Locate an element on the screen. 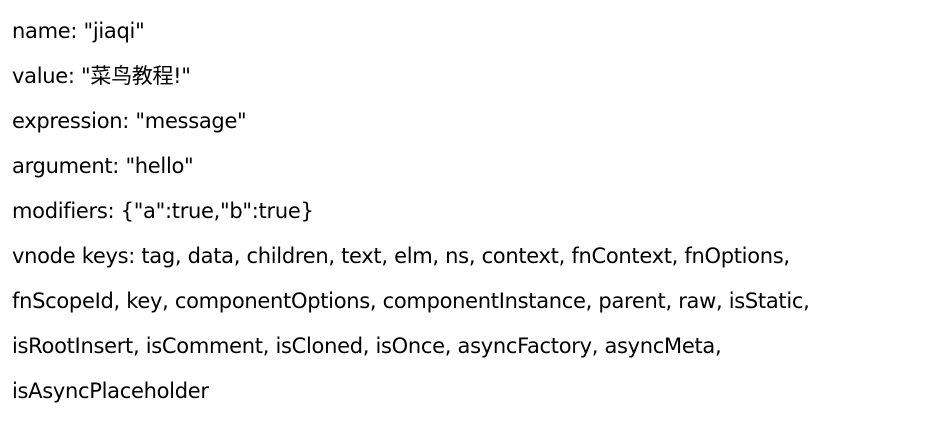  argument-line: argument: "hello" is located at coordinates (103, 166).